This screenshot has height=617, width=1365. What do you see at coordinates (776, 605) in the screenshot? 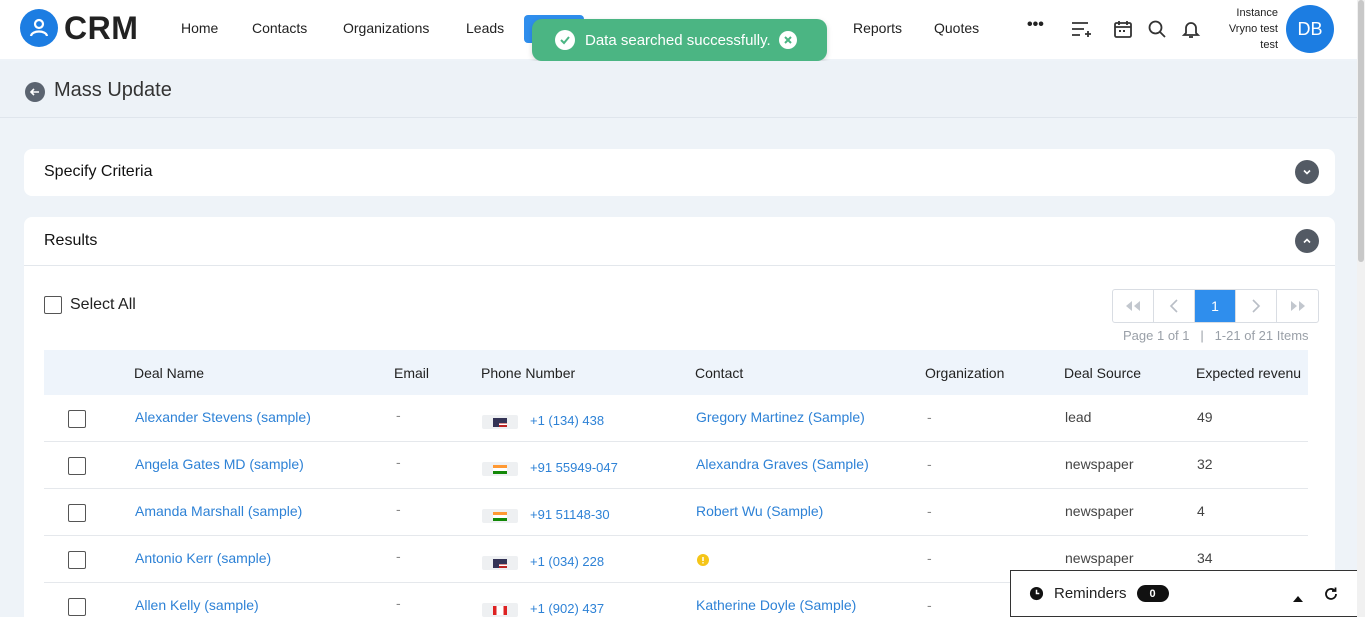
I see `contact-link: Katherine Doyle (Sample)` at bounding box center [776, 605].